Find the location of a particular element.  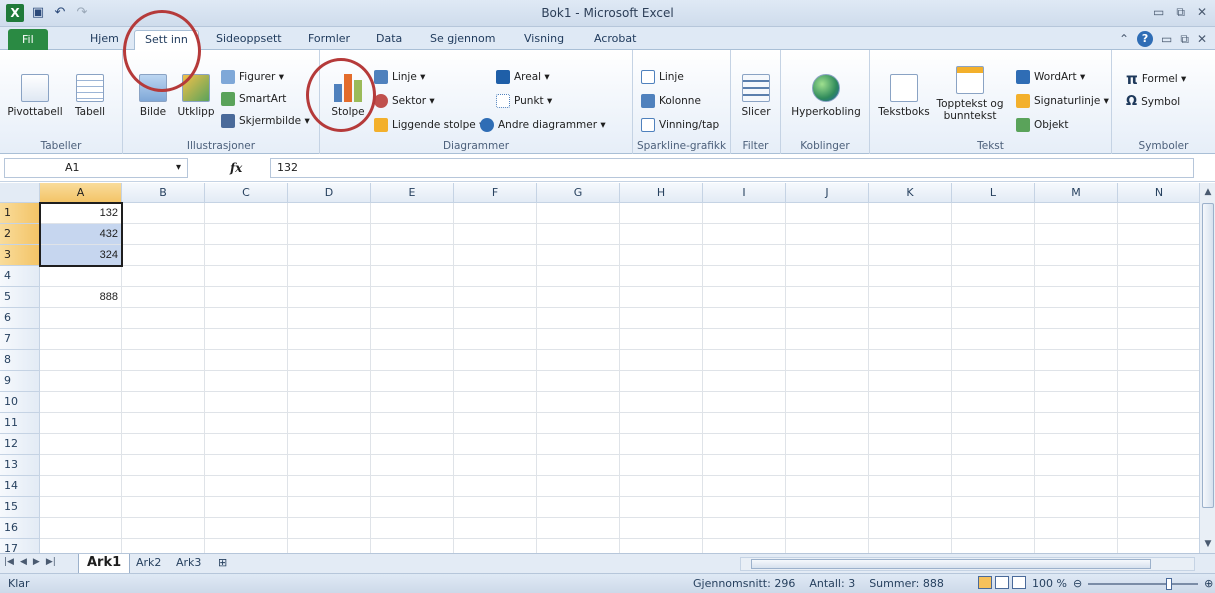

cell-l14 is located at coordinates (993, 486).